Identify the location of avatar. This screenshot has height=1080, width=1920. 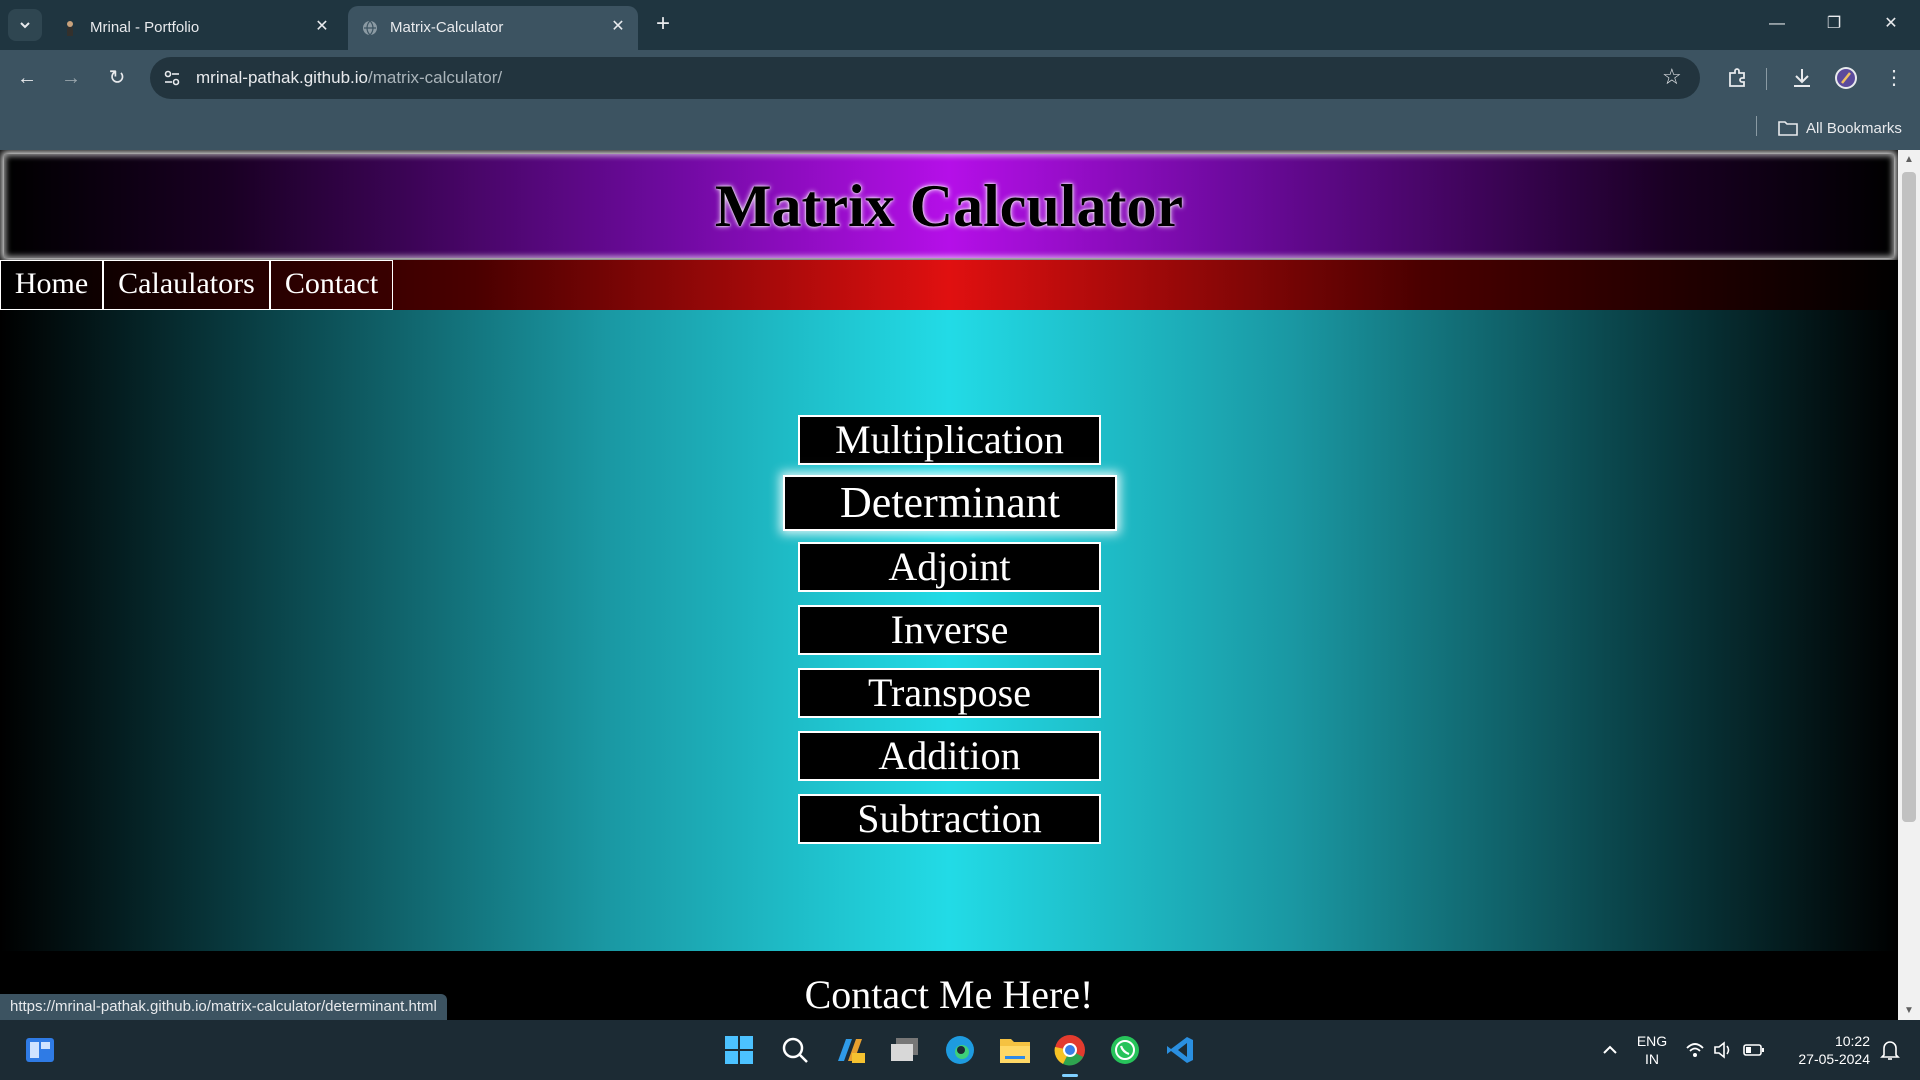
(1846, 78).